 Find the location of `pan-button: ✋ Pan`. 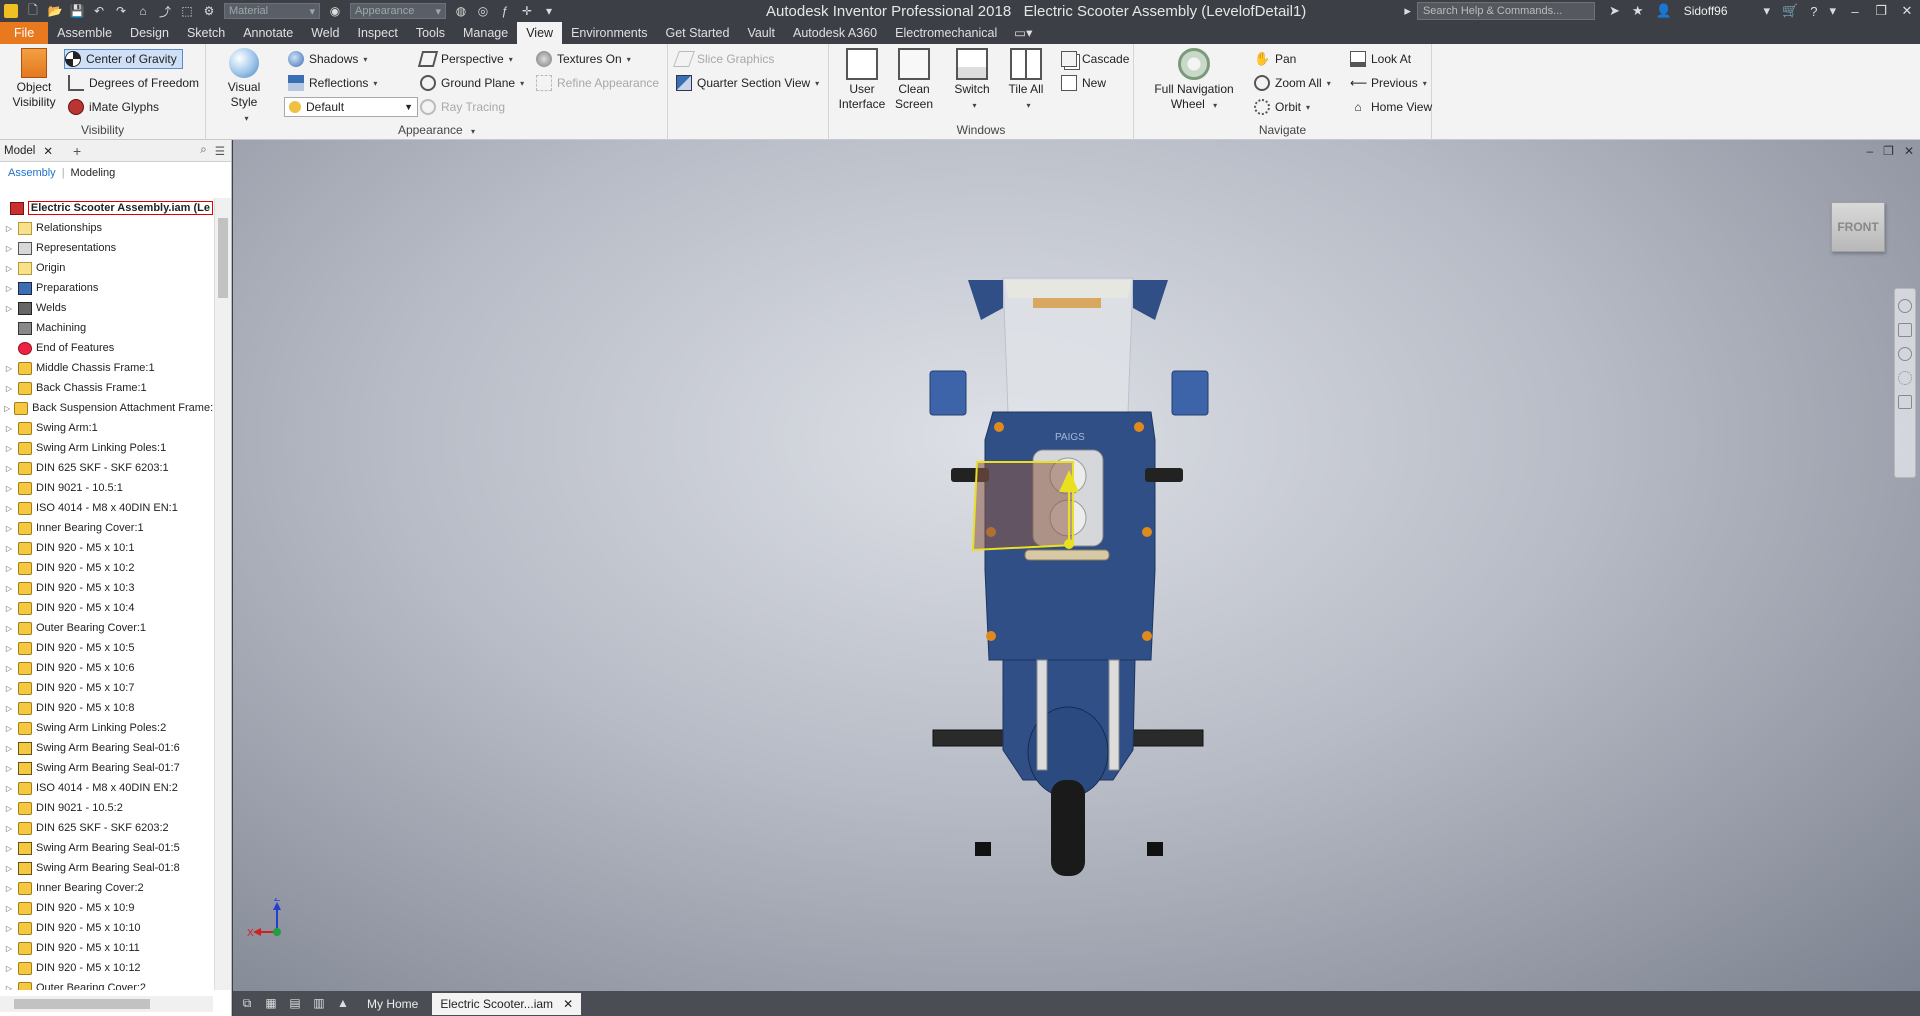

pan-button: ✋ Pan is located at coordinates (1275, 59).